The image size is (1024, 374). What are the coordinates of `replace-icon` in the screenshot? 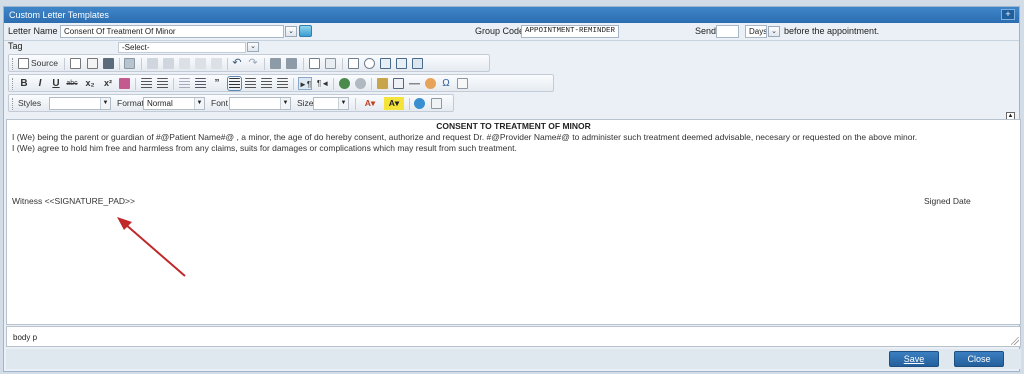 It's located at (291, 63).